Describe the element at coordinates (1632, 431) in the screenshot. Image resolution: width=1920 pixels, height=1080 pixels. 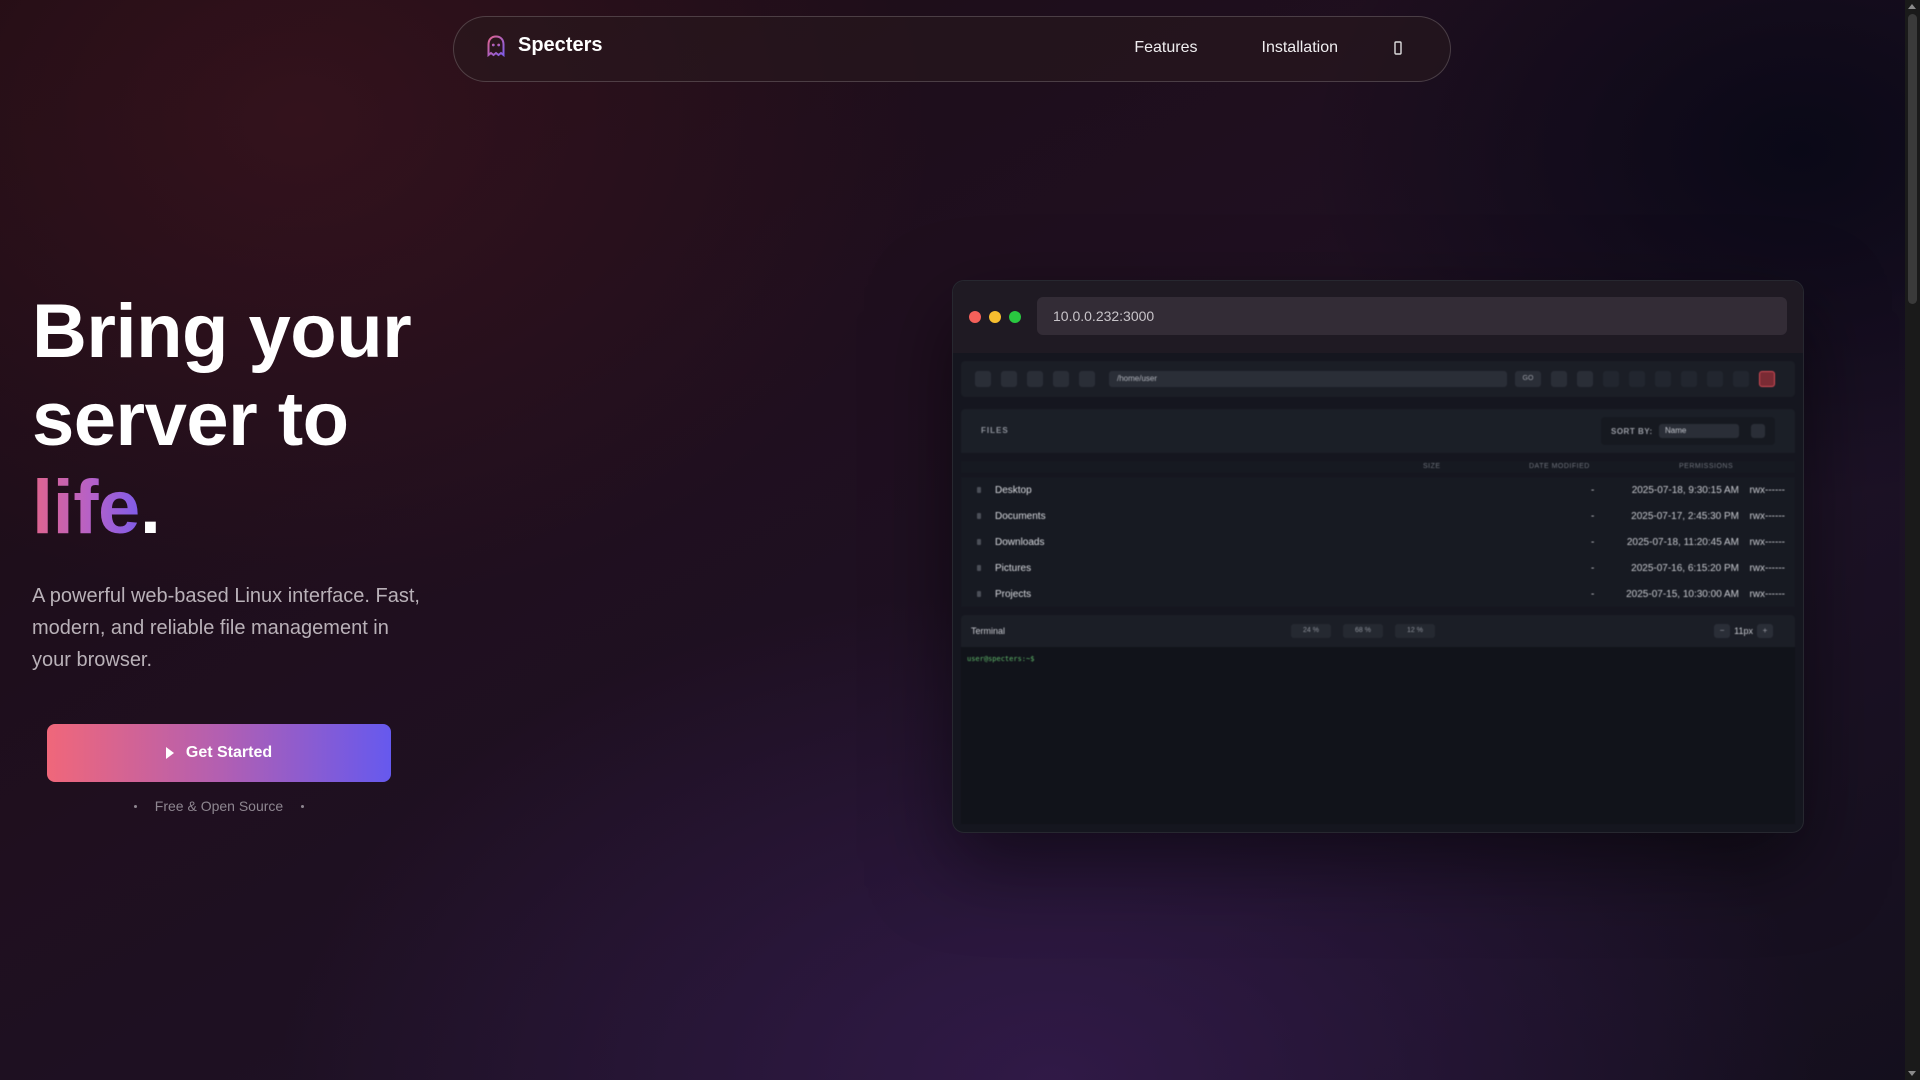
I see `sort-label: SORT BY:` at that location.